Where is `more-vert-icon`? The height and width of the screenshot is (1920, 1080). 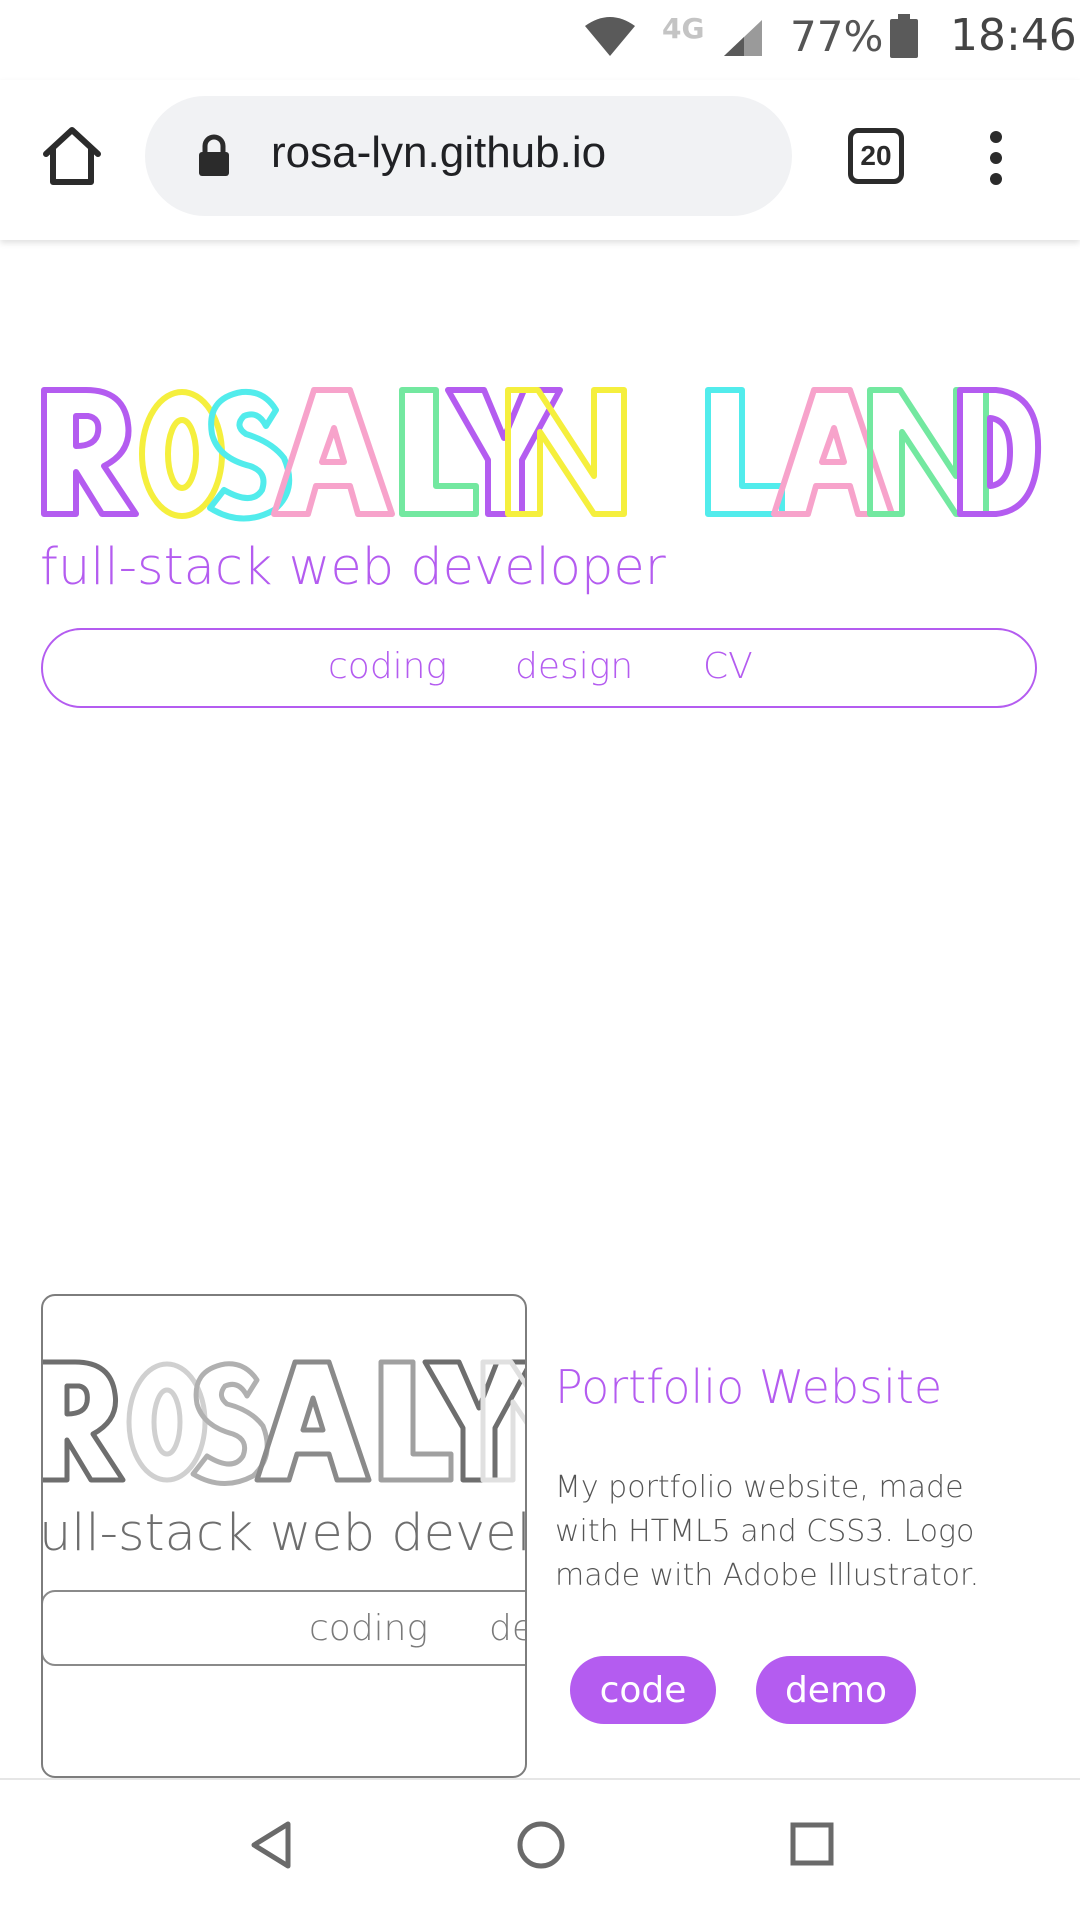
more-vert-icon is located at coordinates (996, 158).